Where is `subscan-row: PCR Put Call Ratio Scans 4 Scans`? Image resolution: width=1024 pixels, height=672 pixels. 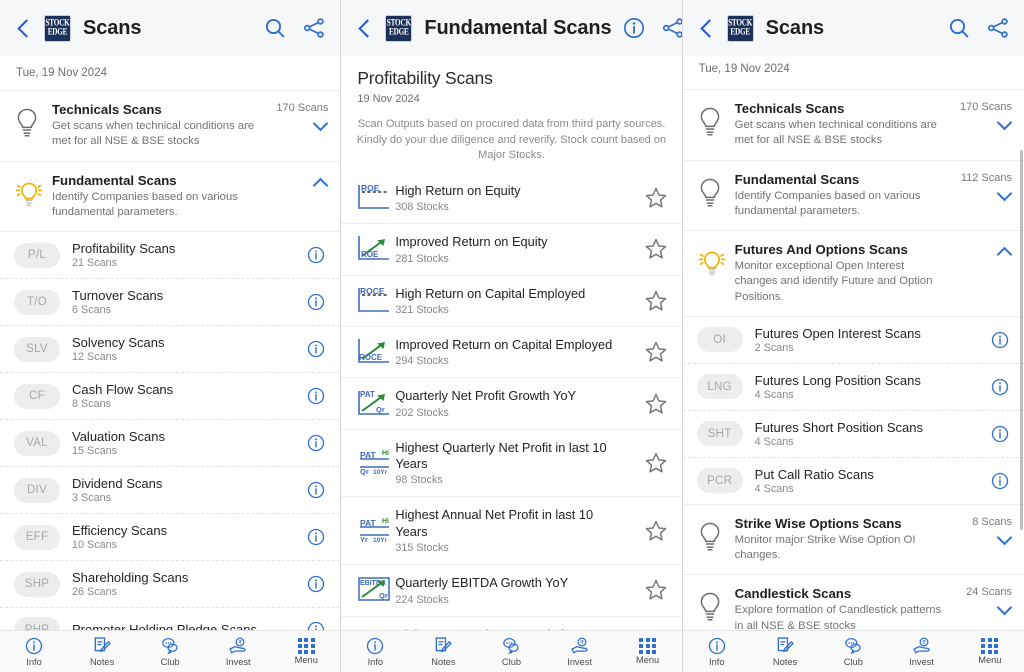
subscan-row: PCR Put Call Ratio Scans 4 Scans is located at coordinates (853, 481).